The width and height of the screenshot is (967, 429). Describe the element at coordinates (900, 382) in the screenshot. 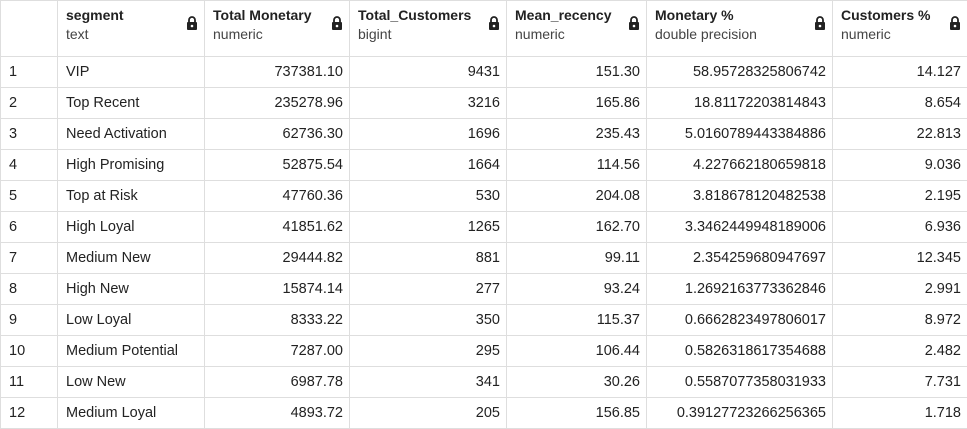

I see `customers-percent-cell: 7.731` at that location.